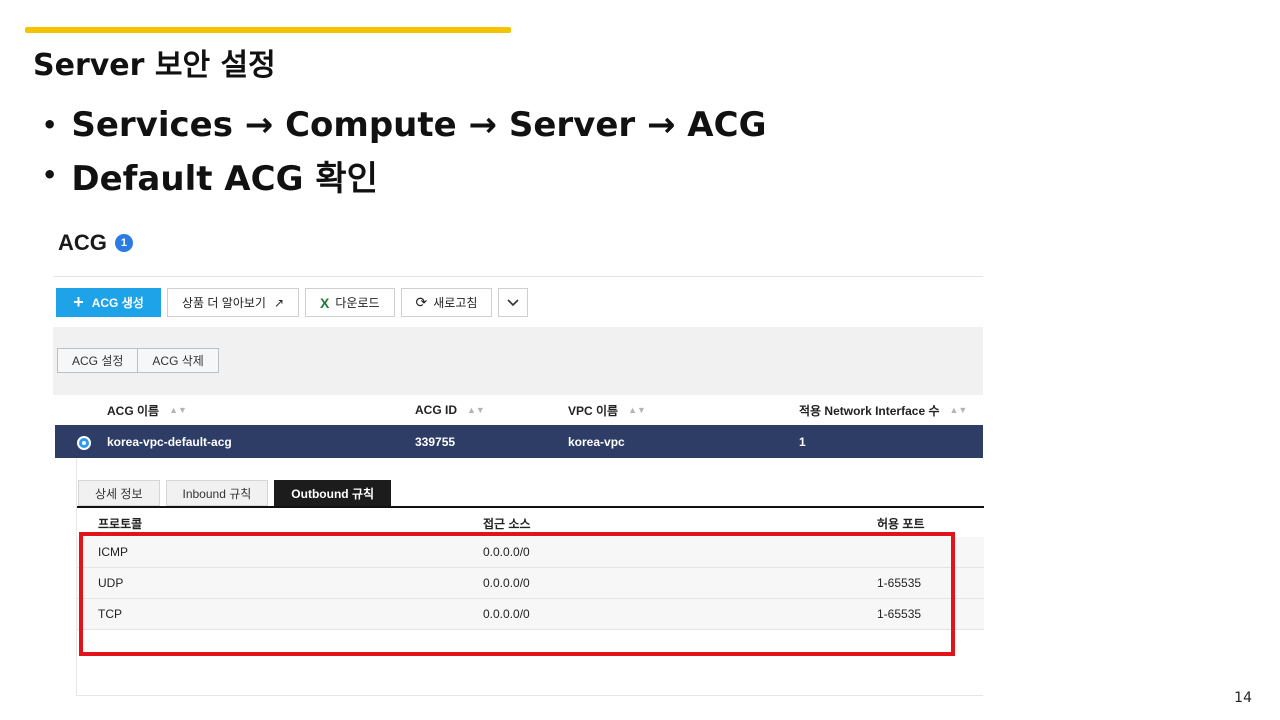 Image resolution: width=1280 pixels, height=720 pixels. I want to click on plus-icon: +, so click(78, 302).